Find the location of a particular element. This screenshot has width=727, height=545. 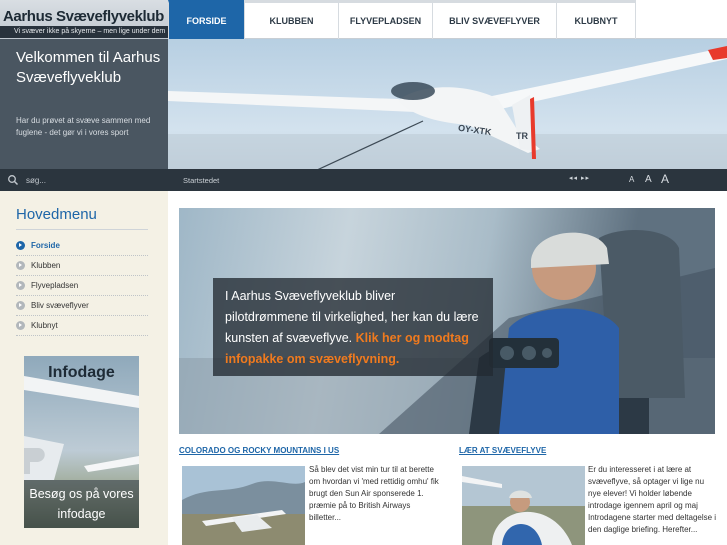

article-thumbnail-laer is located at coordinates (523, 505).